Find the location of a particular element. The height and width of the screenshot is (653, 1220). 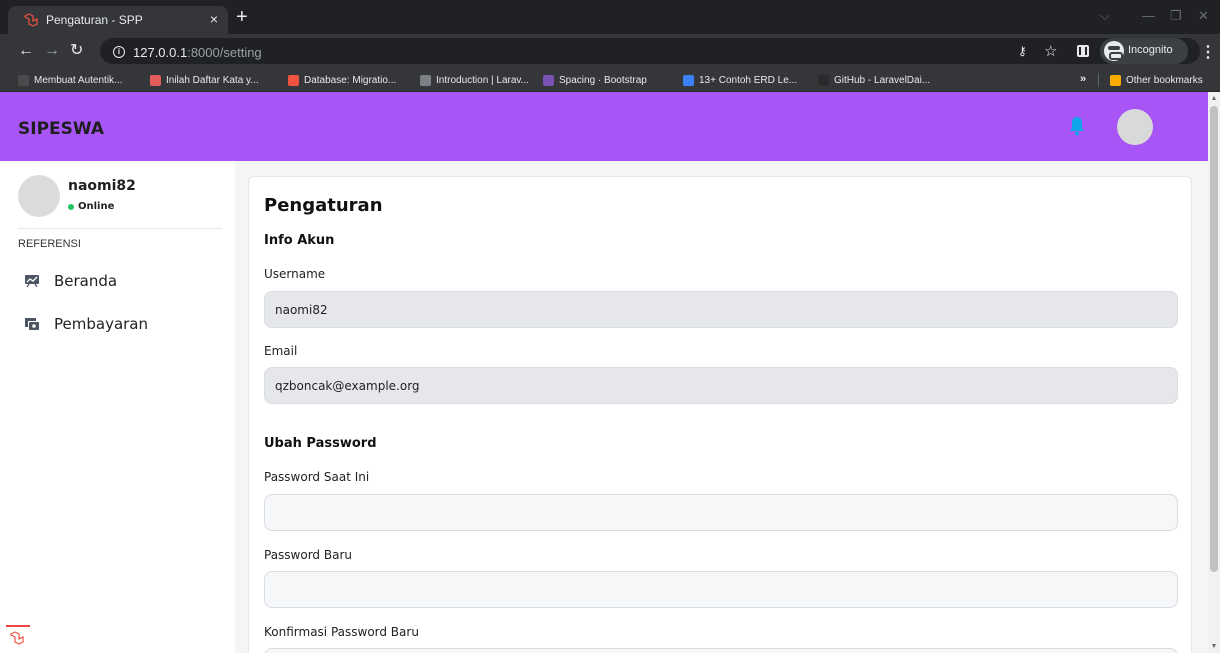

tab-search-icon: ⌵ is located at coordinates (1105, 16).